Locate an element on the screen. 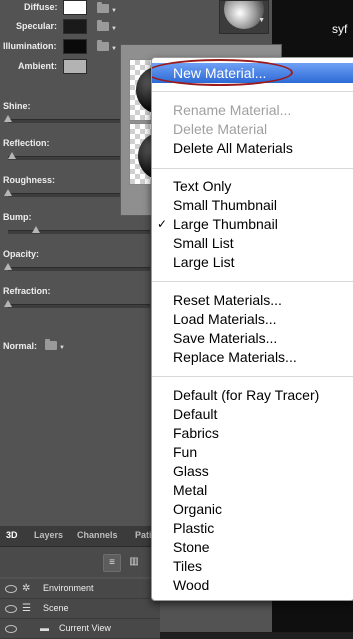 This screenshot has width=353, height=639. canvas-label: syf is located at coordinates (340, 29).